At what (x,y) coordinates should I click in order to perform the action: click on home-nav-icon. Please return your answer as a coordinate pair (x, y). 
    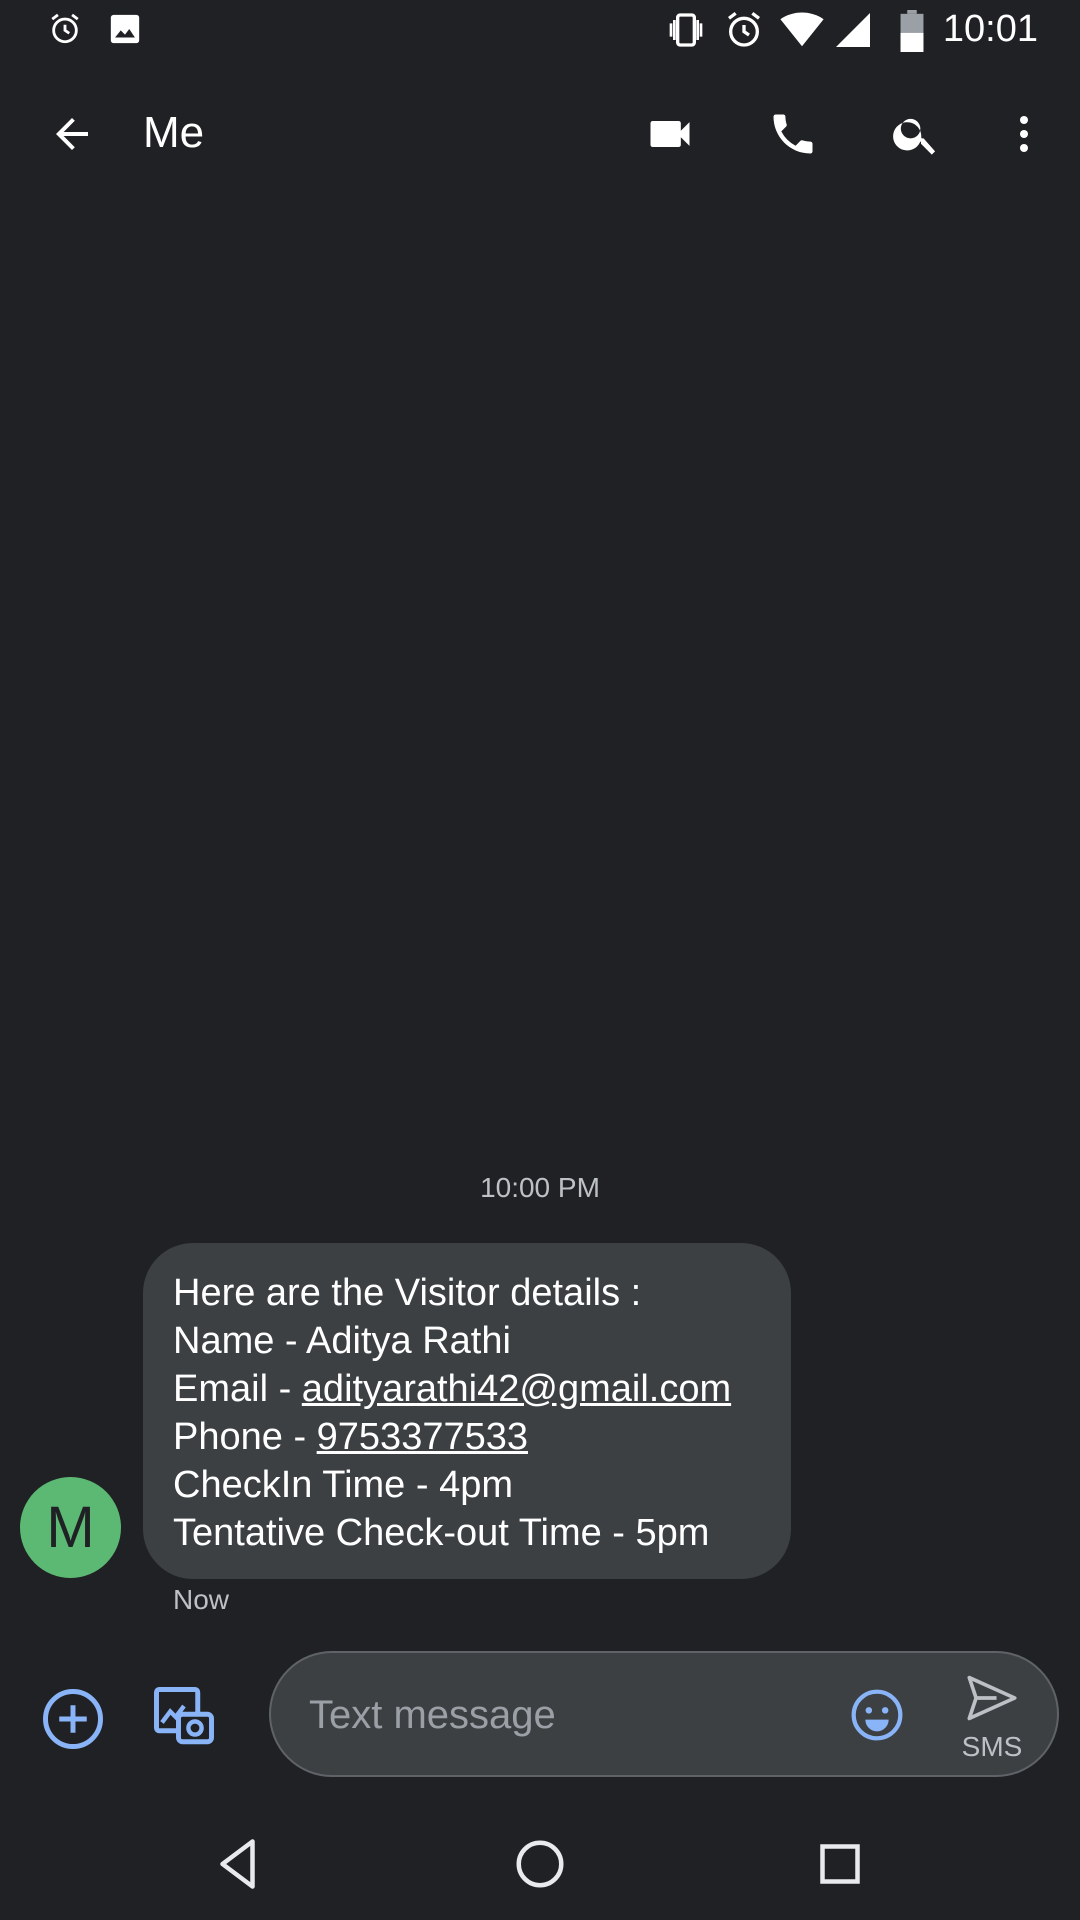
    Looking at the image, I should click on (540, 1864).